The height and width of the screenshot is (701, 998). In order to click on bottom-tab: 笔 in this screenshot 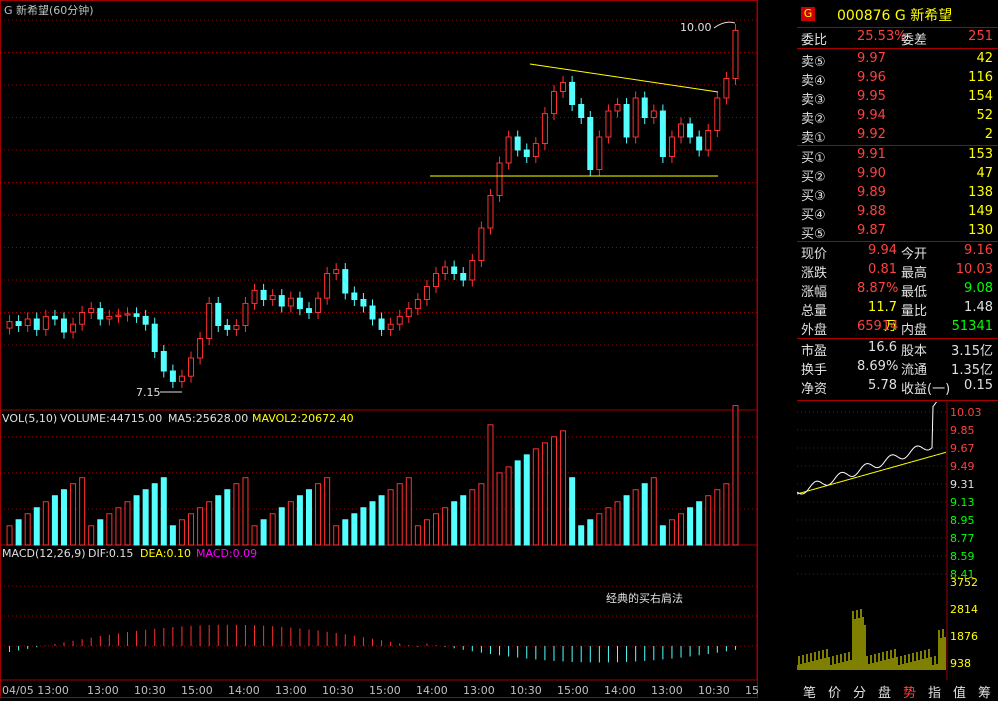, I will do `click(809, 691)`.